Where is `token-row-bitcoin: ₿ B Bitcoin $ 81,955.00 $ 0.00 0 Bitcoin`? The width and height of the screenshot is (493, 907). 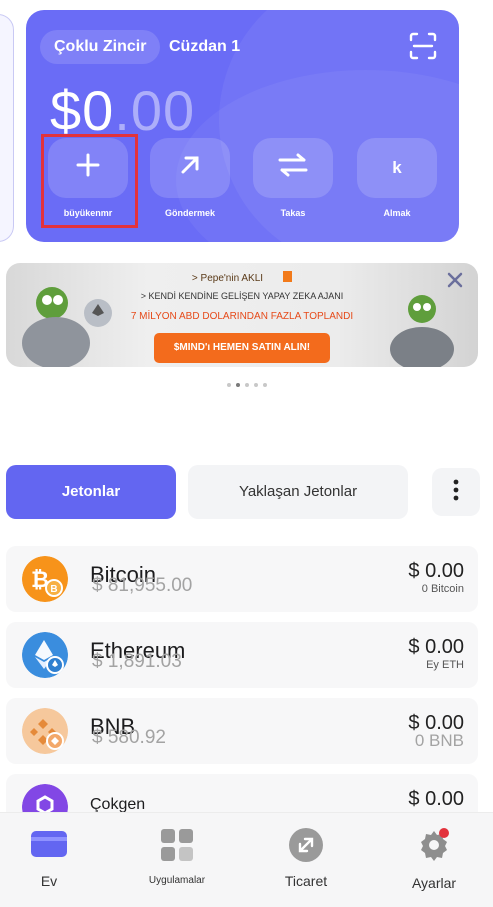
token-row-bitcoin: ₿ B Bitcoin $ 81,955.00 $ 0.00 0 Bitcoin is located at coordinates (242, 579).